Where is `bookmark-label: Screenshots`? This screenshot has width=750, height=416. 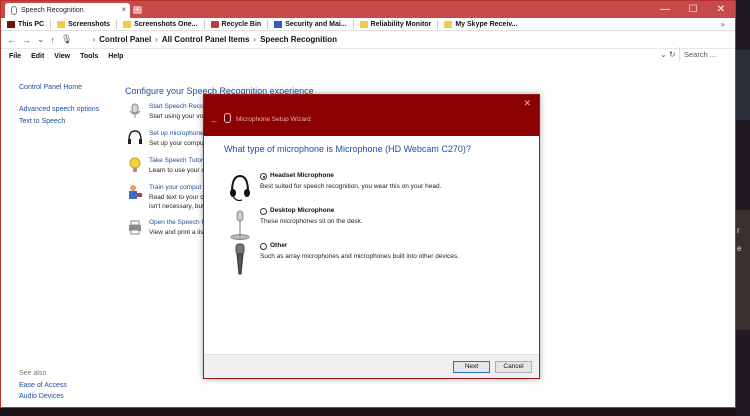 bookmark-label: Screenshots is located at coordinates (89, 24).